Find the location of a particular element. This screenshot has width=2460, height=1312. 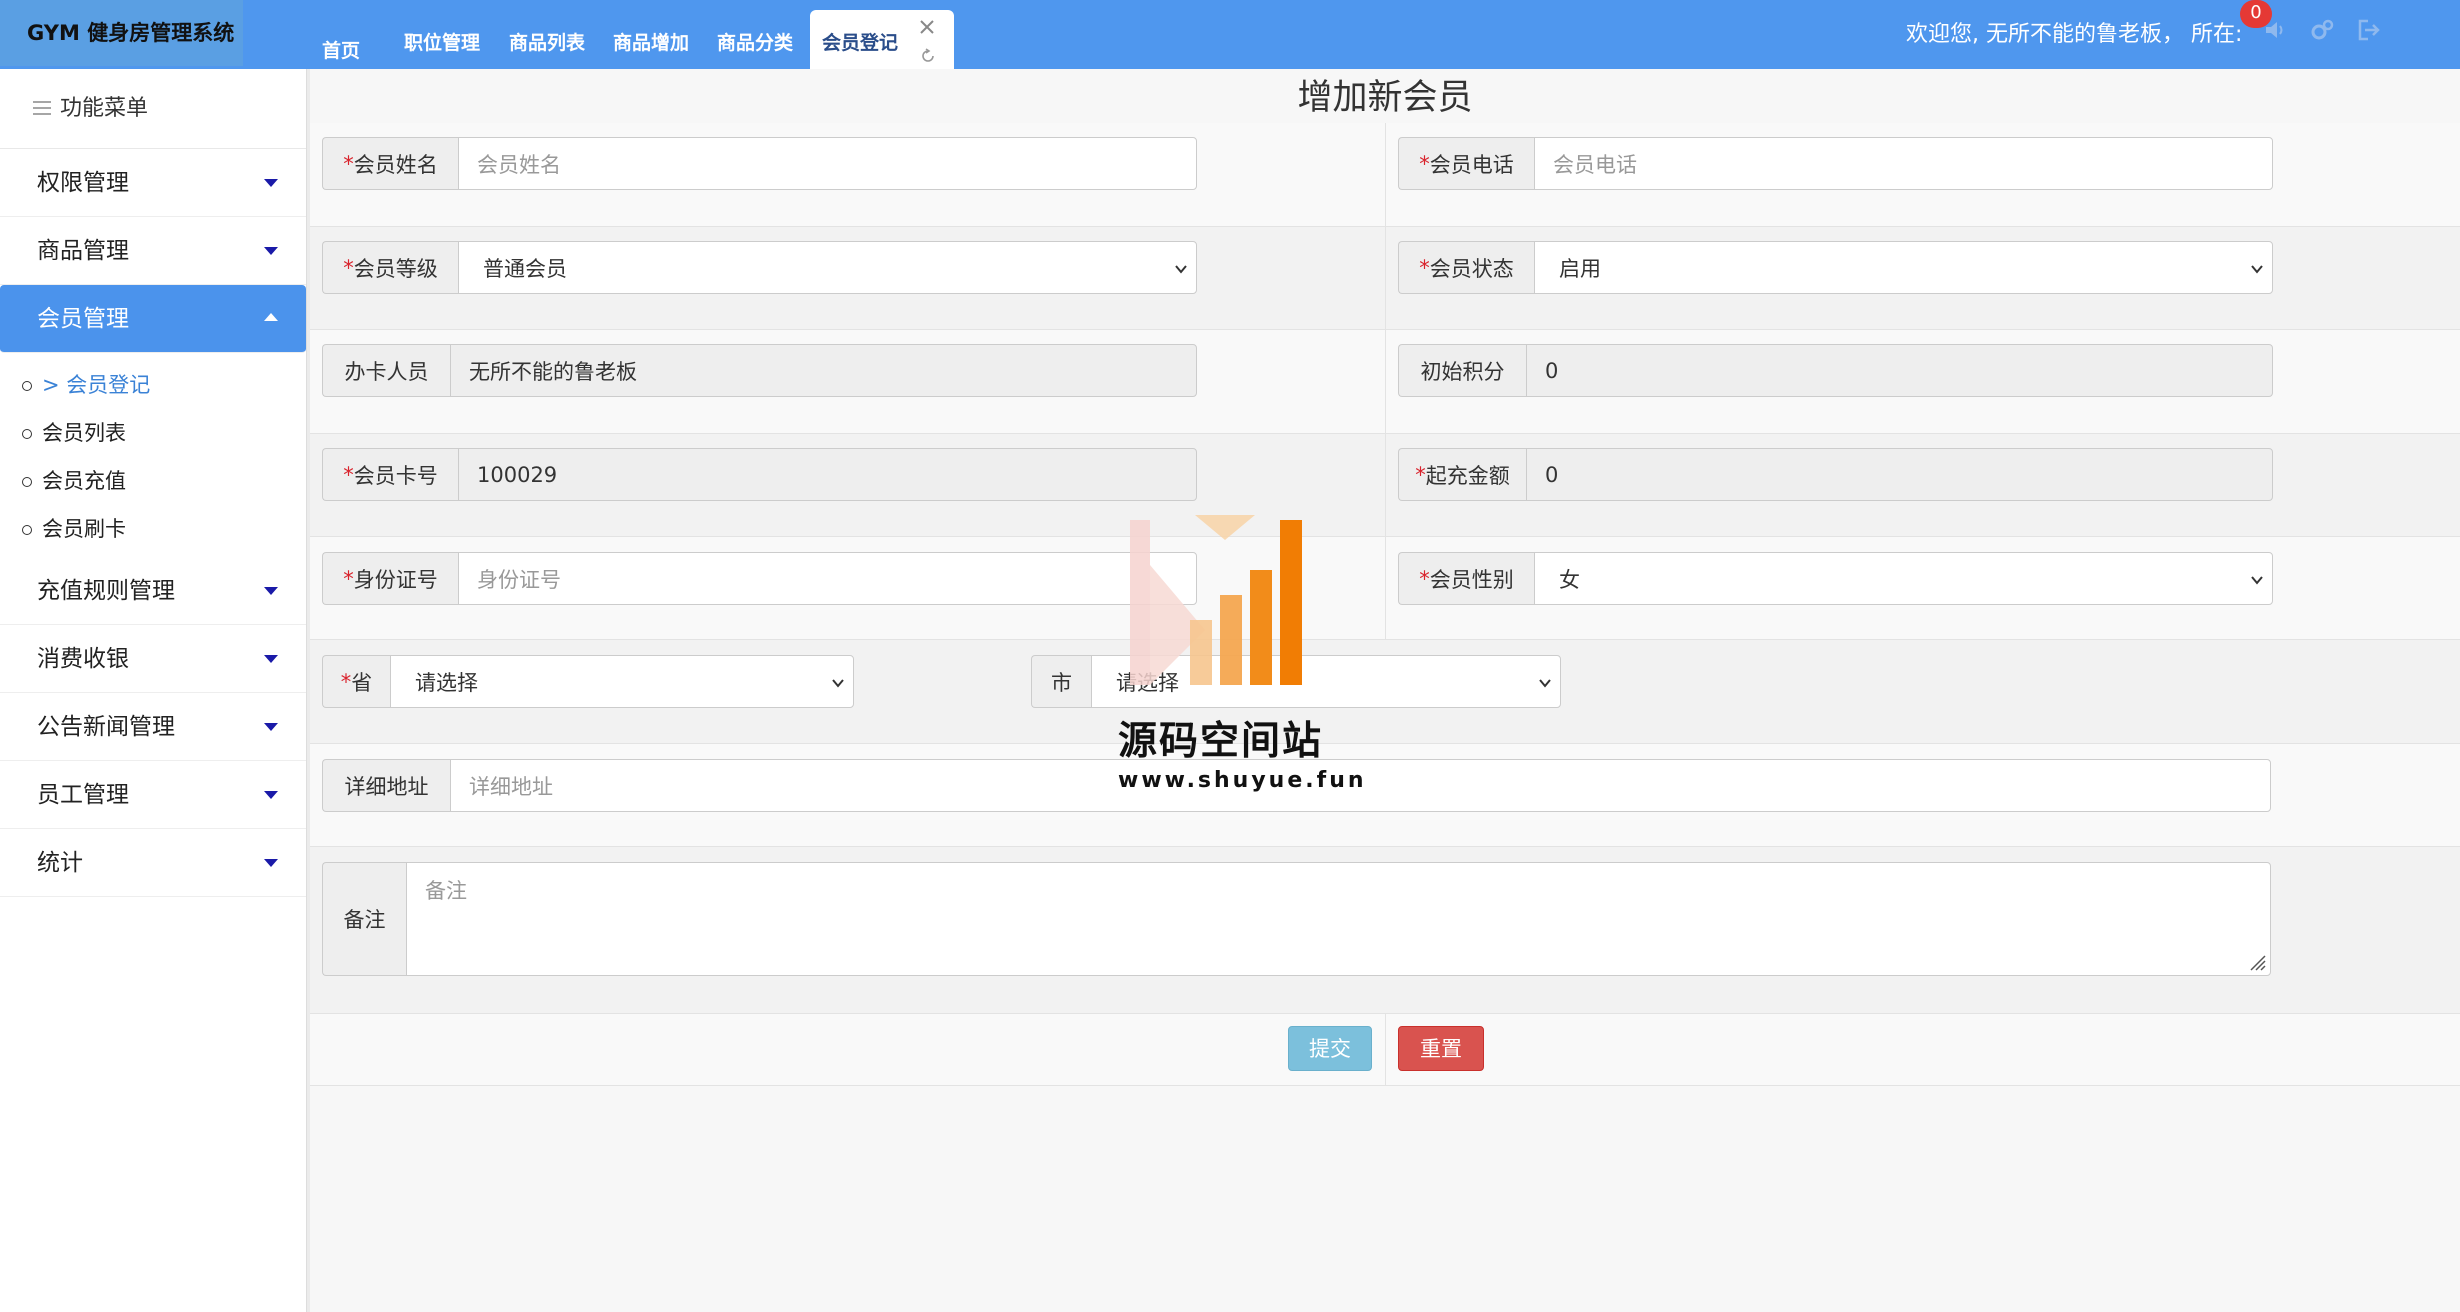

city-label: 市 is located at coordinates (1061, 681).